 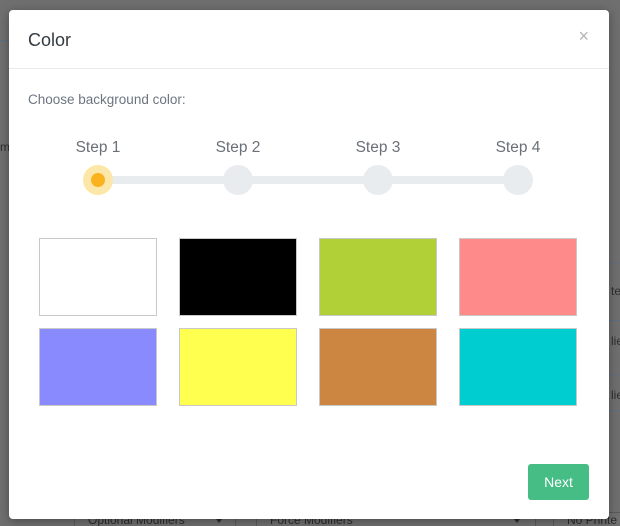 What do you see at coordinates (378, 147) in the screenshot?
I see `step-3-label: Step 3` at bounding box center [378, 147].